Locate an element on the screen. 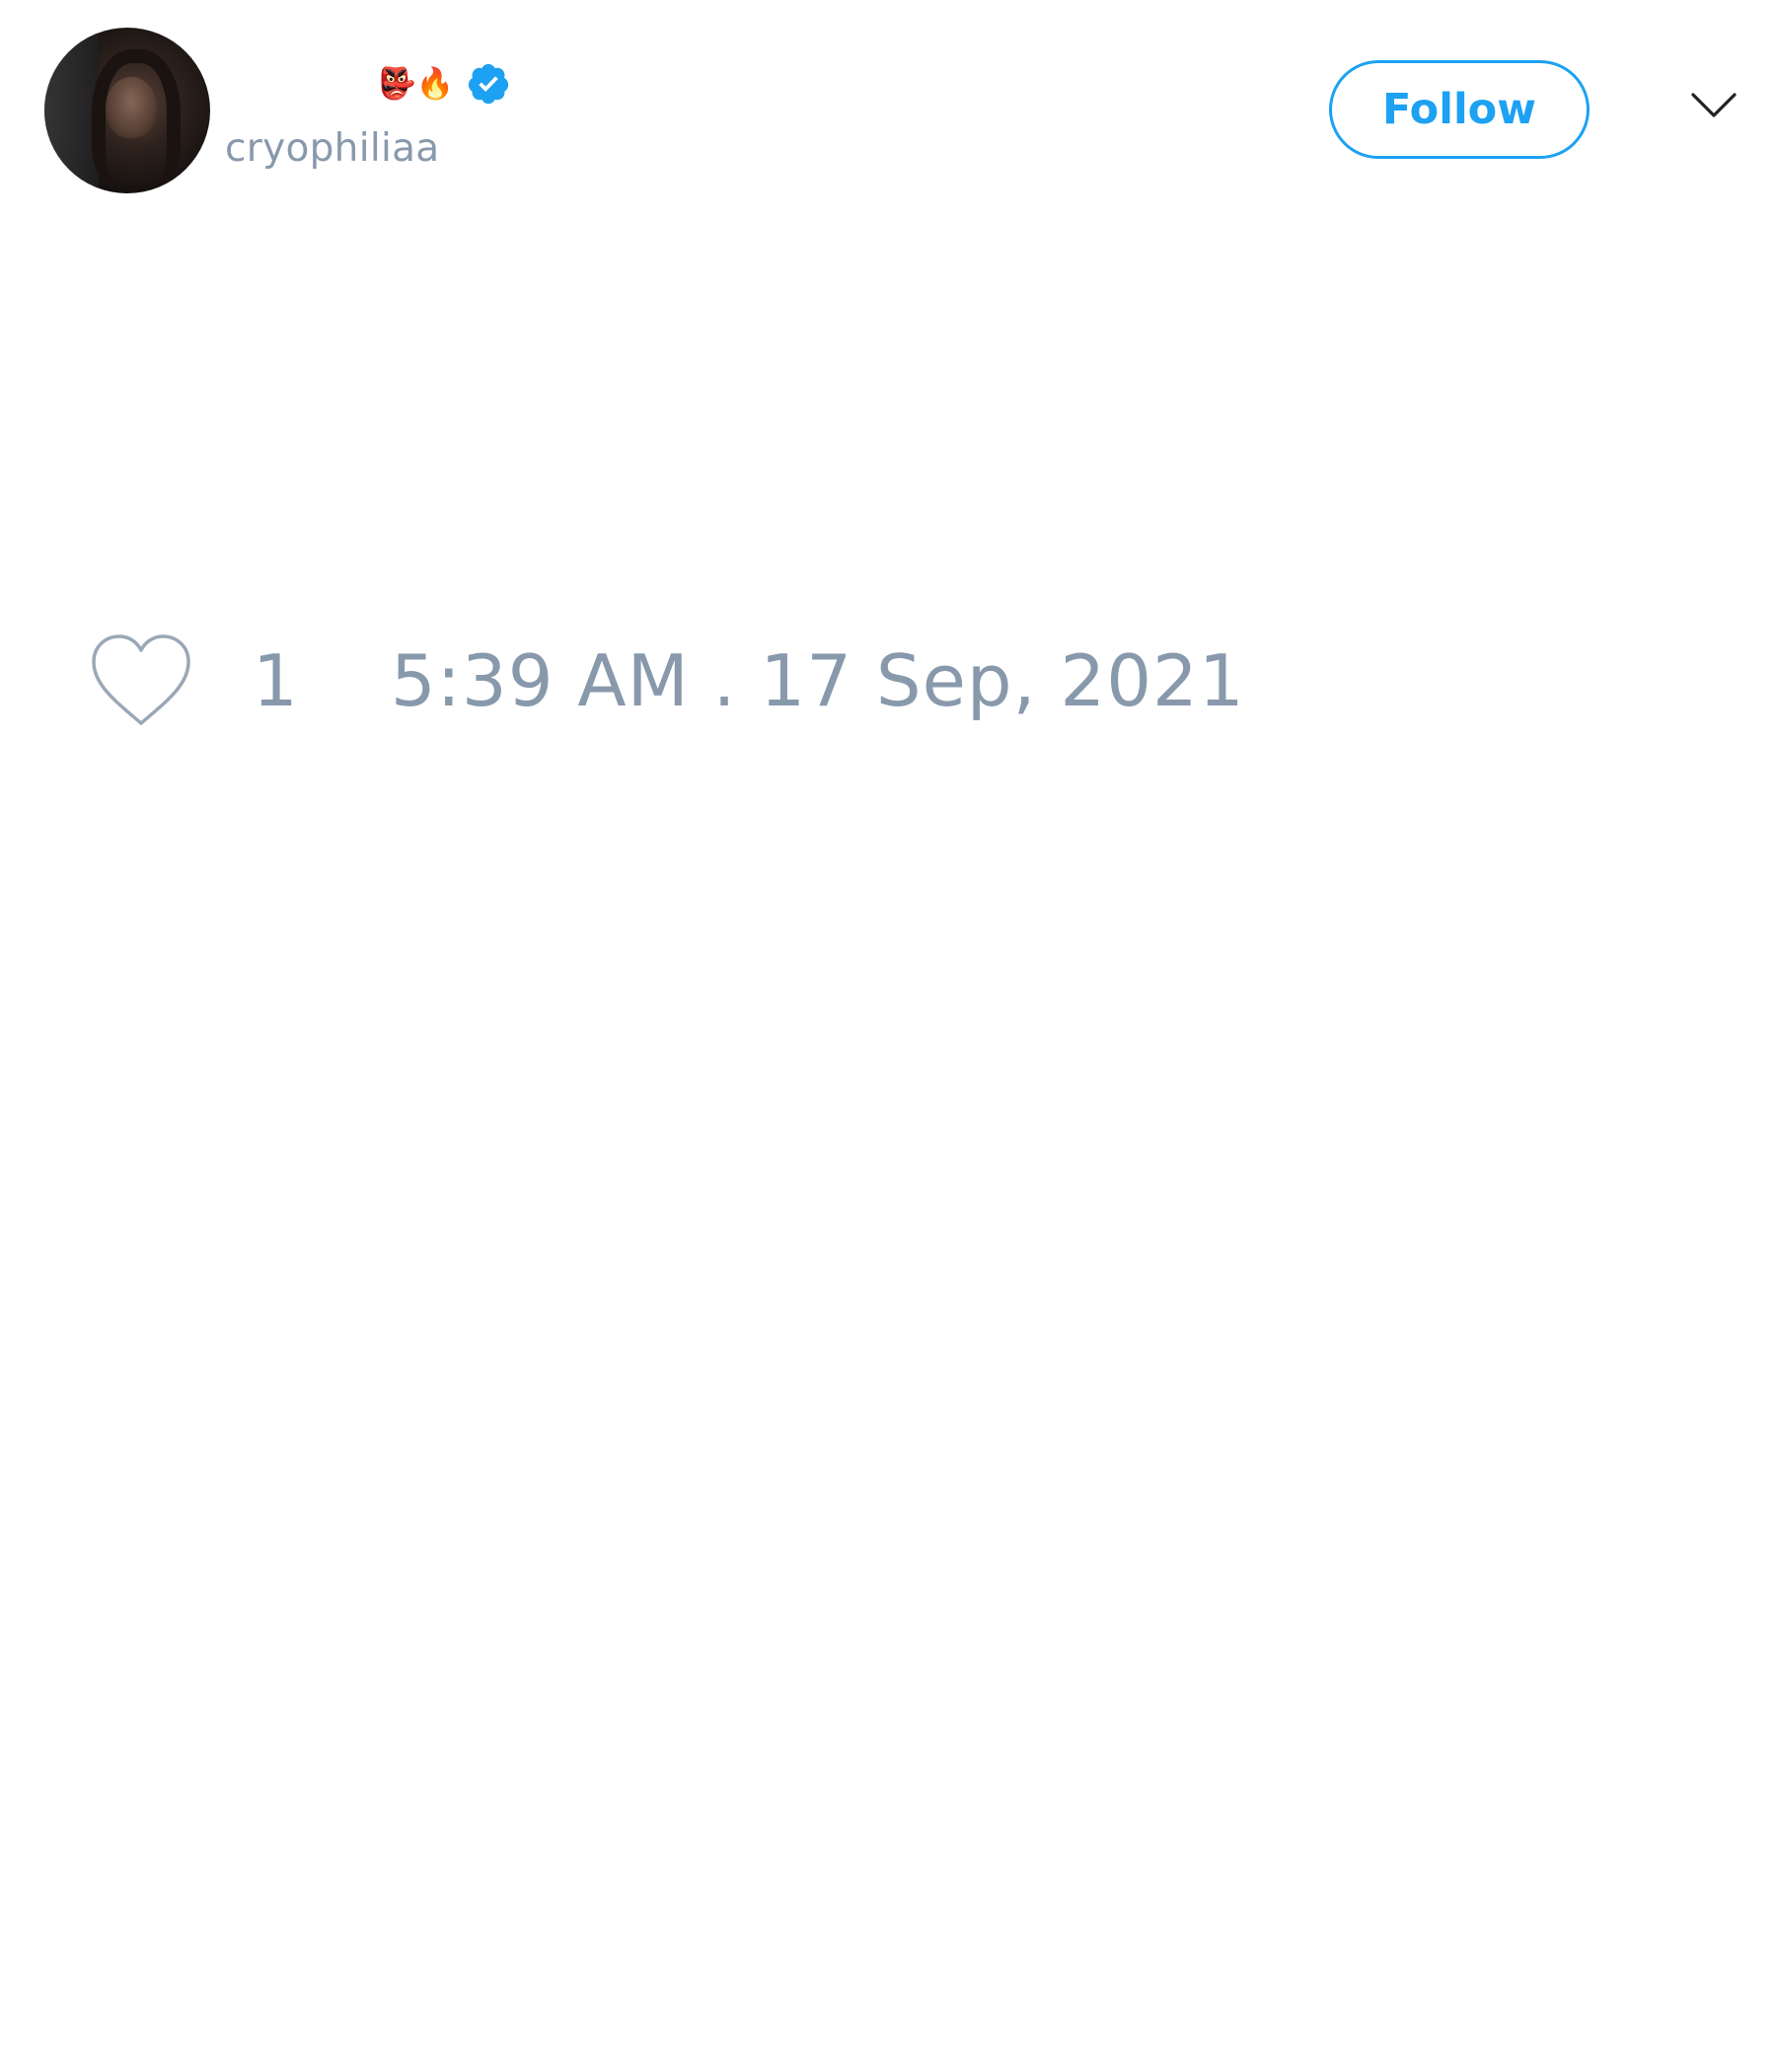 This screenshot has height=2072, width=1776. tweet-footer: 1 5:39 AM . 17 Sep, 2021 is located at coordinates (667, 681).